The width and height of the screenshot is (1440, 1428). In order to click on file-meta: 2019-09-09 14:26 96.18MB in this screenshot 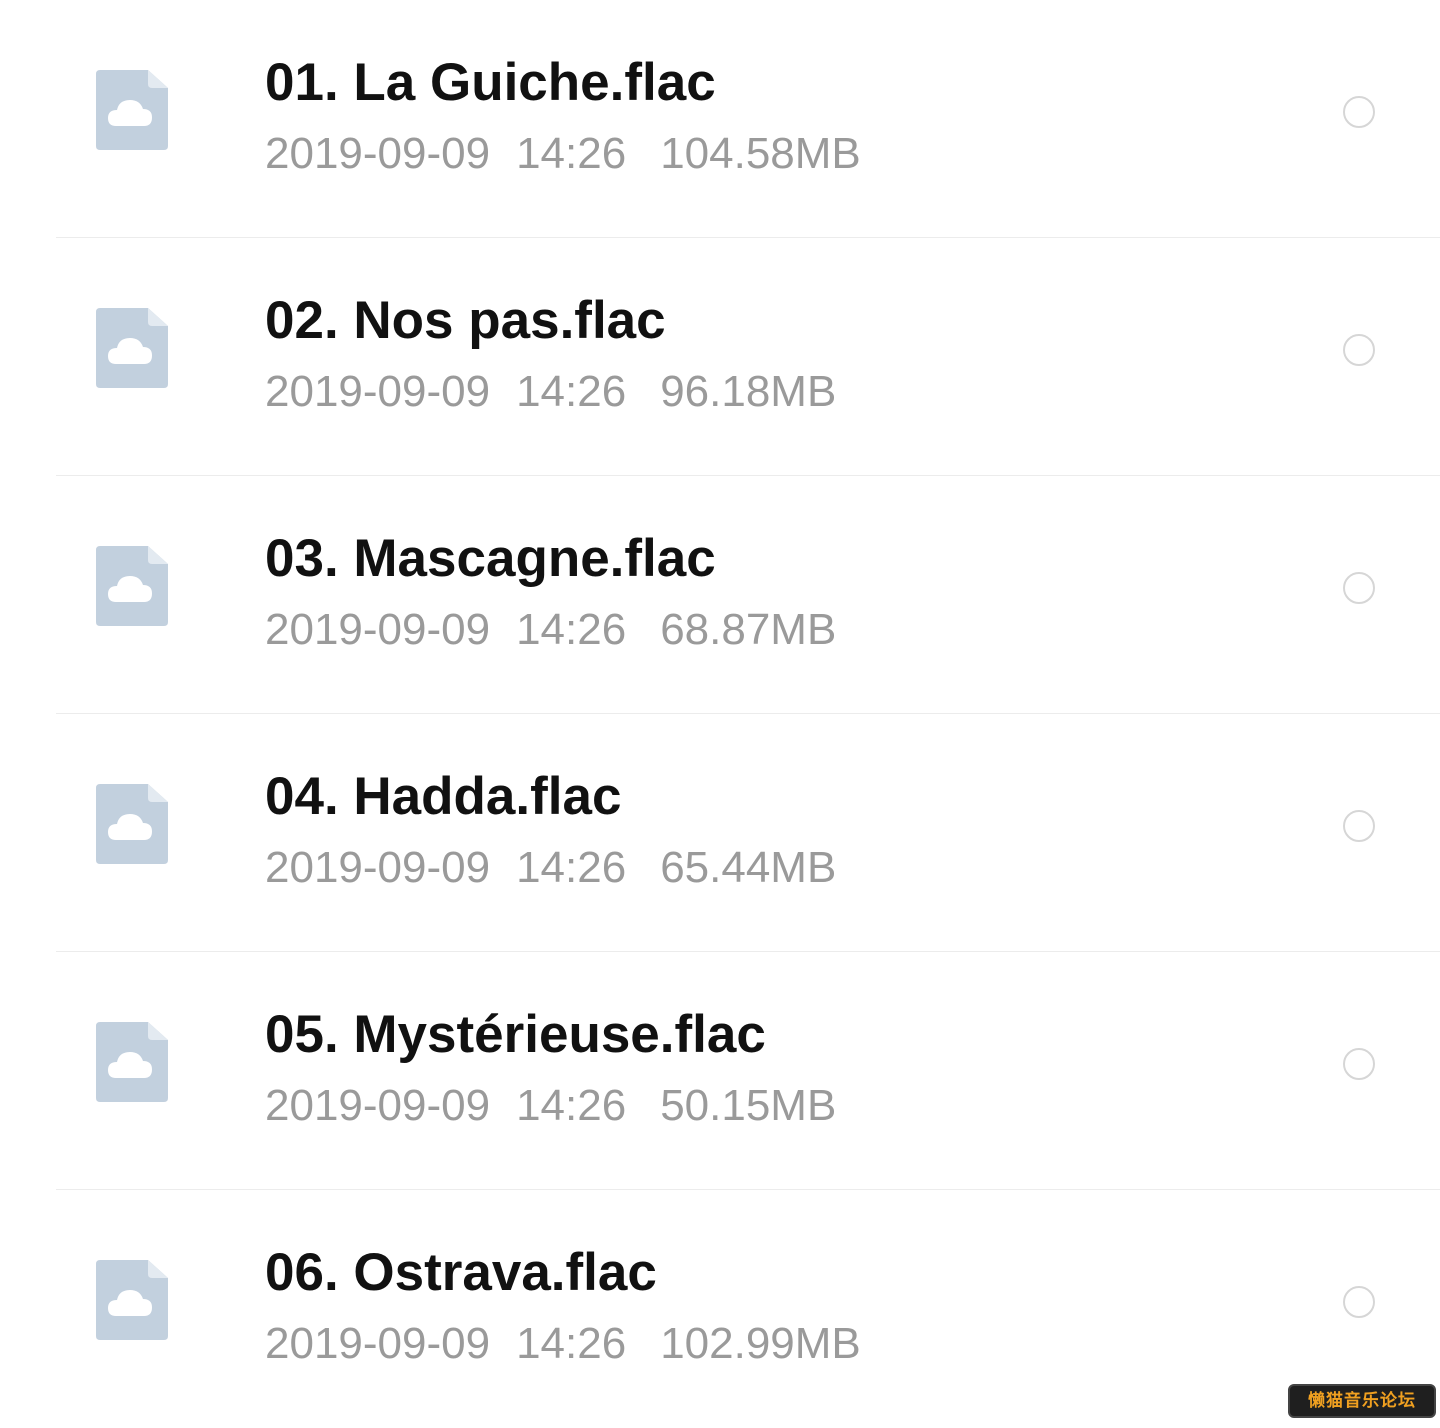, I will do `click(550, 392)`.